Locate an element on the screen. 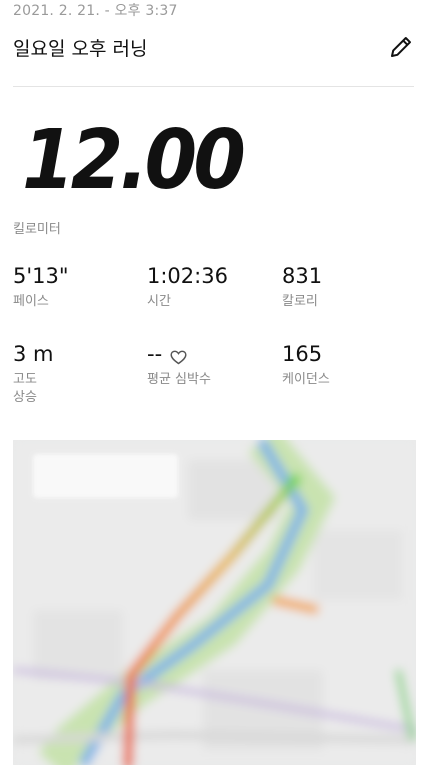 This screenshot has width=430, height=765. stat-elevation: 3 m 고도 상승 is located at coordinates (33, 375).